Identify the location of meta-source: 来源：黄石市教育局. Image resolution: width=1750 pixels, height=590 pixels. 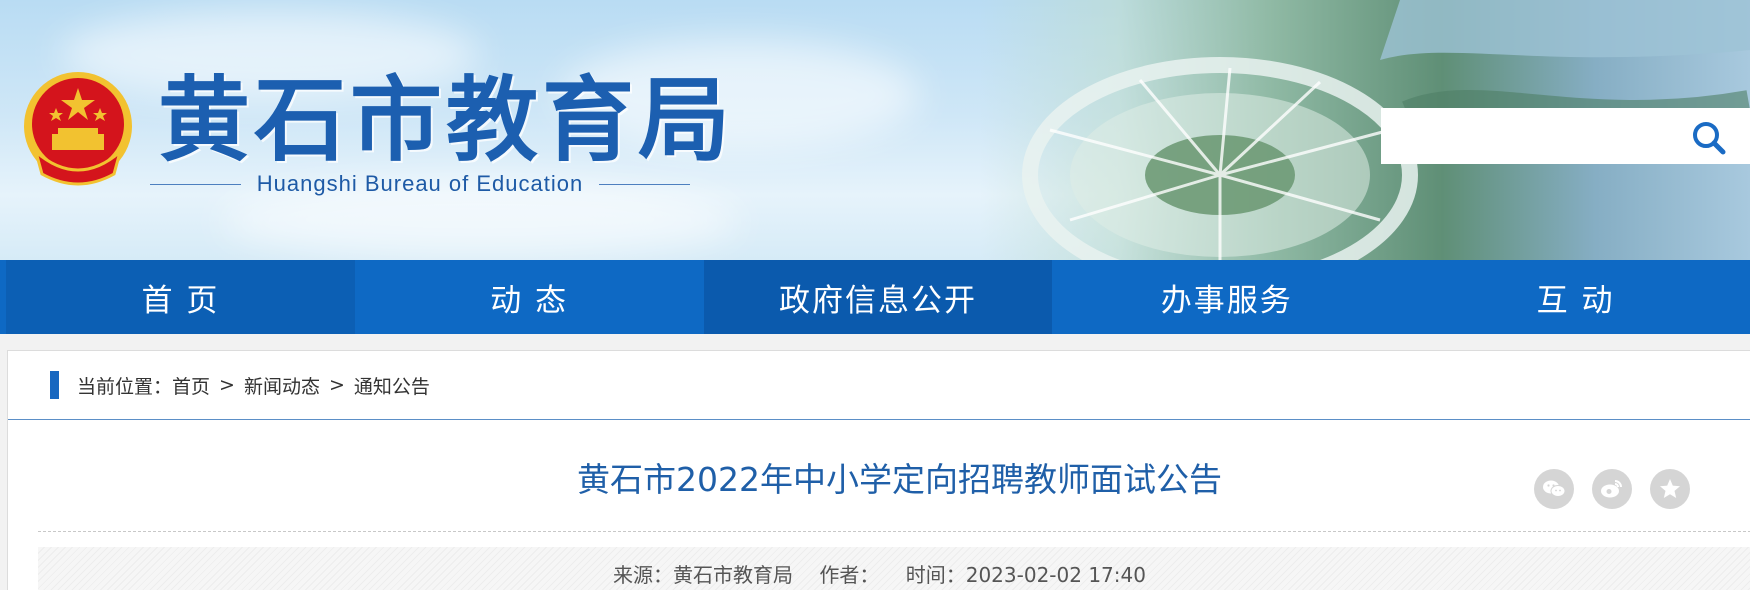
(703, 575).